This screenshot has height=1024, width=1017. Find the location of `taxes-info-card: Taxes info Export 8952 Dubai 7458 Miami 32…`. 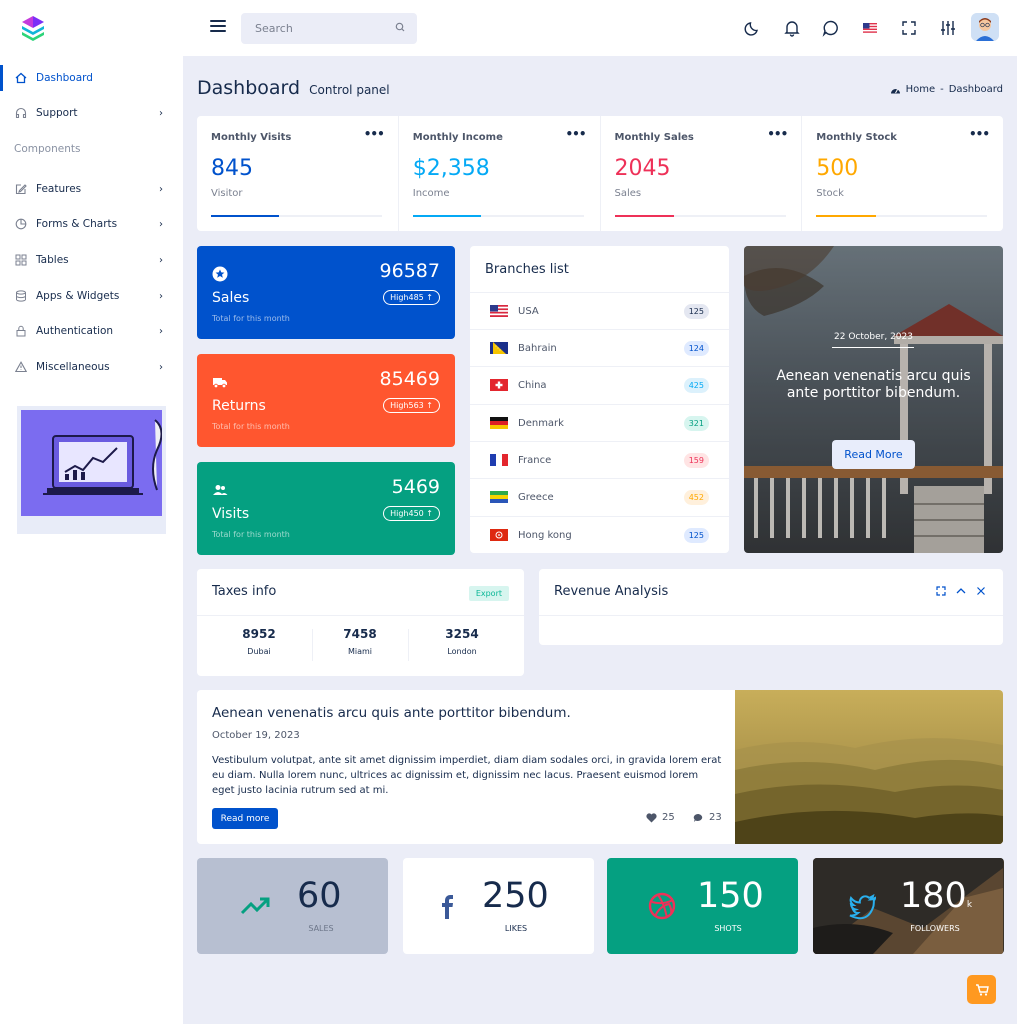

taxes-info-card: Taxes info Export 8952 Dubai 7458 Miami 32… is located at coordinates (360, 622).